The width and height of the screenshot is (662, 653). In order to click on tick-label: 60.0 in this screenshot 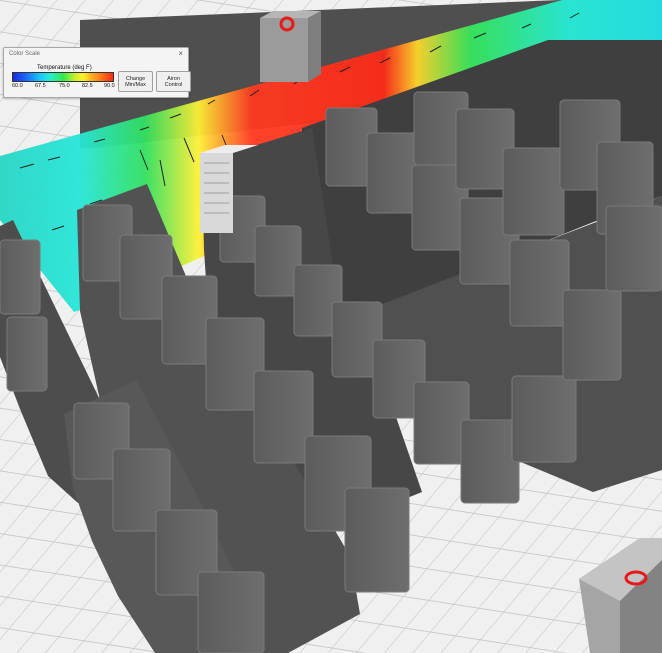, I will do `click(17, 86)`.